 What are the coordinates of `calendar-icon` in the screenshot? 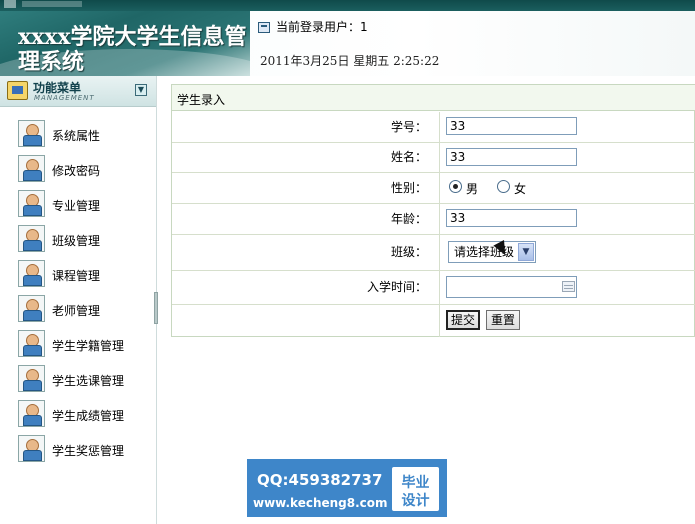 It's located at (568, 286).